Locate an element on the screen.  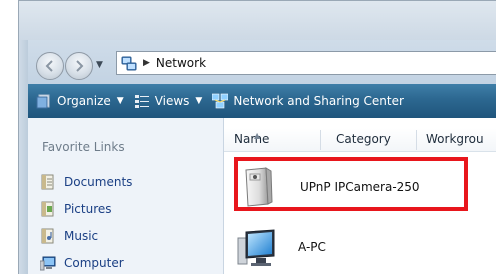
pc-icon is located at coordinates (256, 247).